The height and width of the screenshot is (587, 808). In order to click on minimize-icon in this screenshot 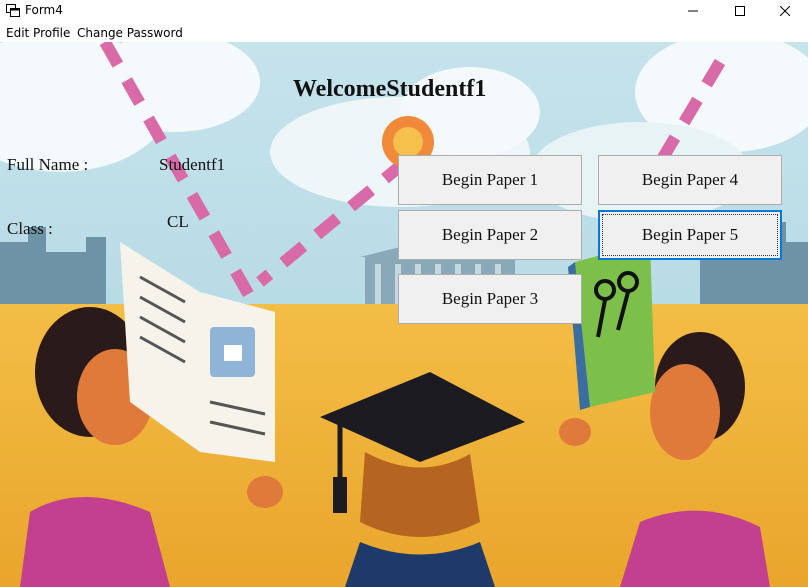, I will do `click(693, 11)`.